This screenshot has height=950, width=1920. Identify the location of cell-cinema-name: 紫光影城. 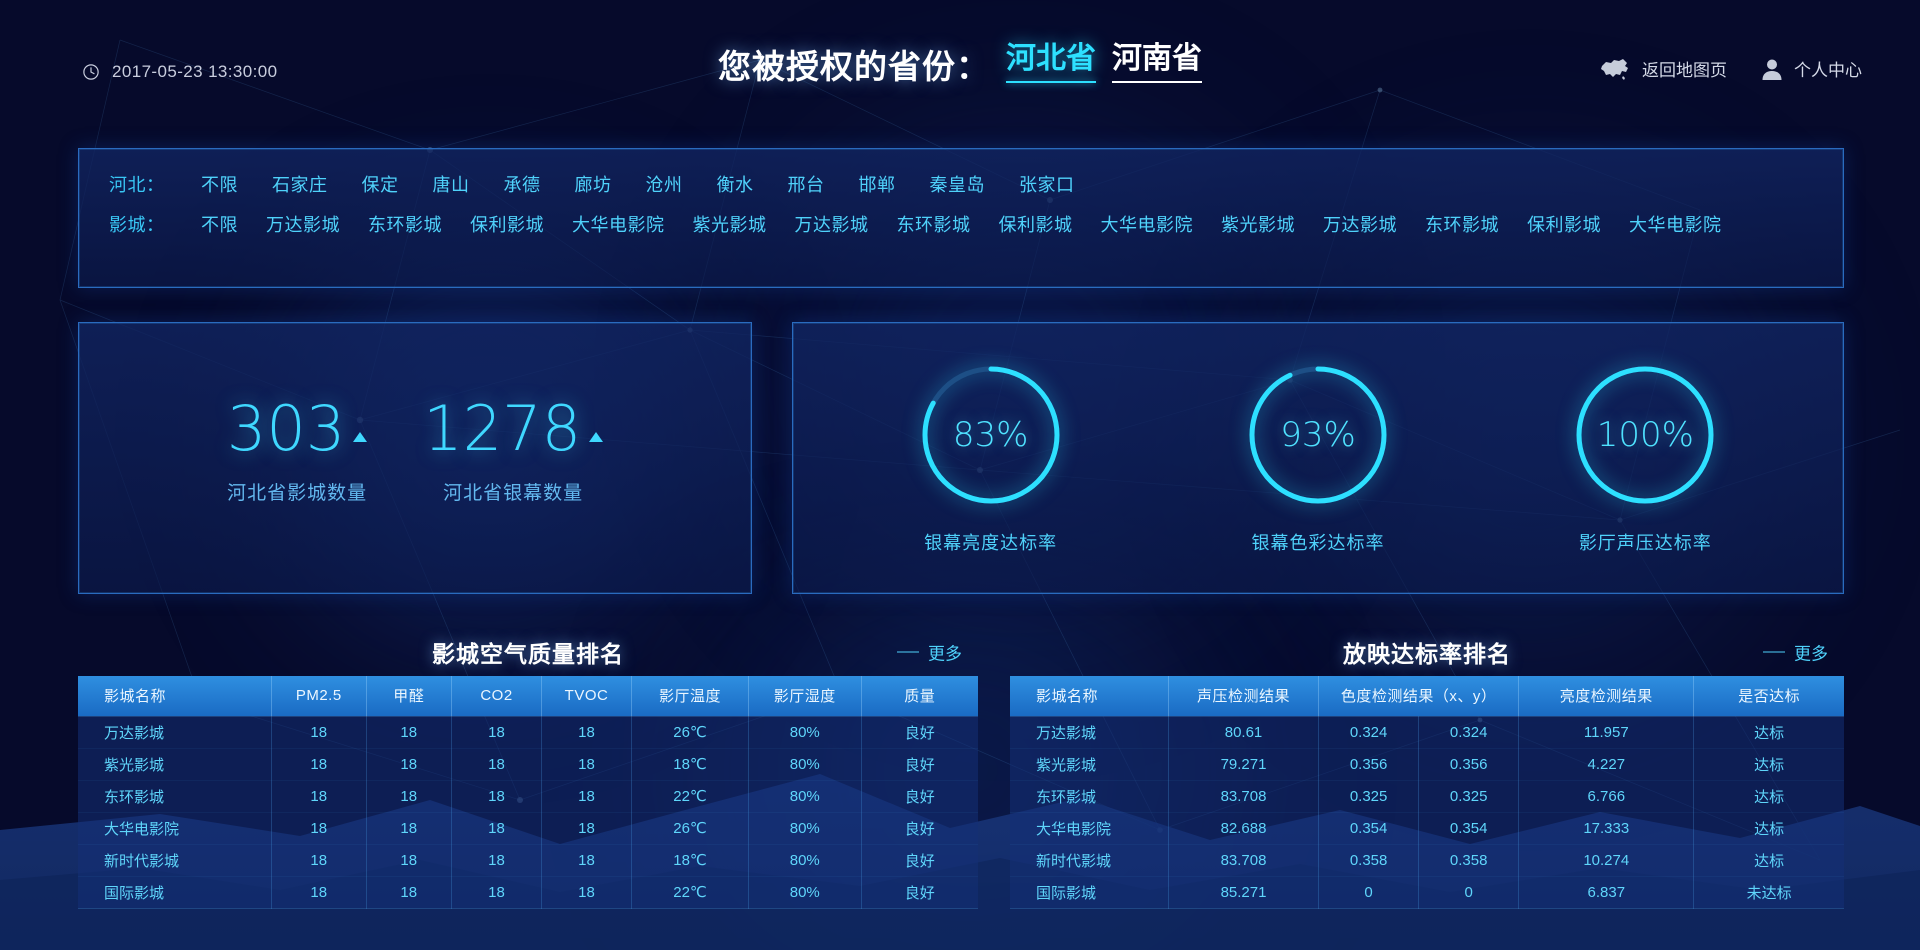
(175, 764).